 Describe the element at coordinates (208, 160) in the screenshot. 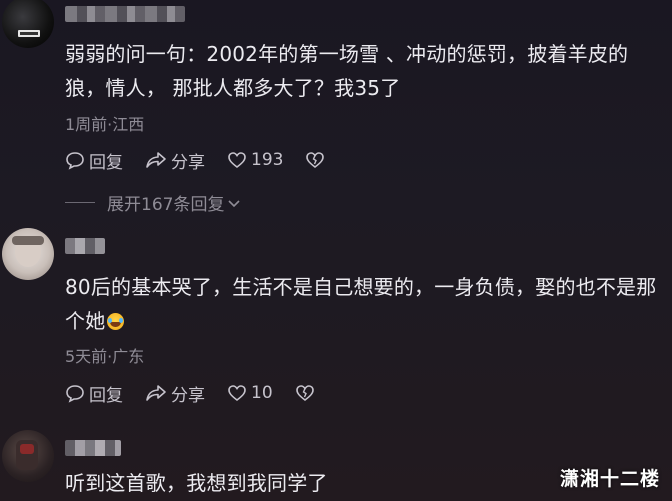

I see `comment-actions: 回复 分享 193` at that location.